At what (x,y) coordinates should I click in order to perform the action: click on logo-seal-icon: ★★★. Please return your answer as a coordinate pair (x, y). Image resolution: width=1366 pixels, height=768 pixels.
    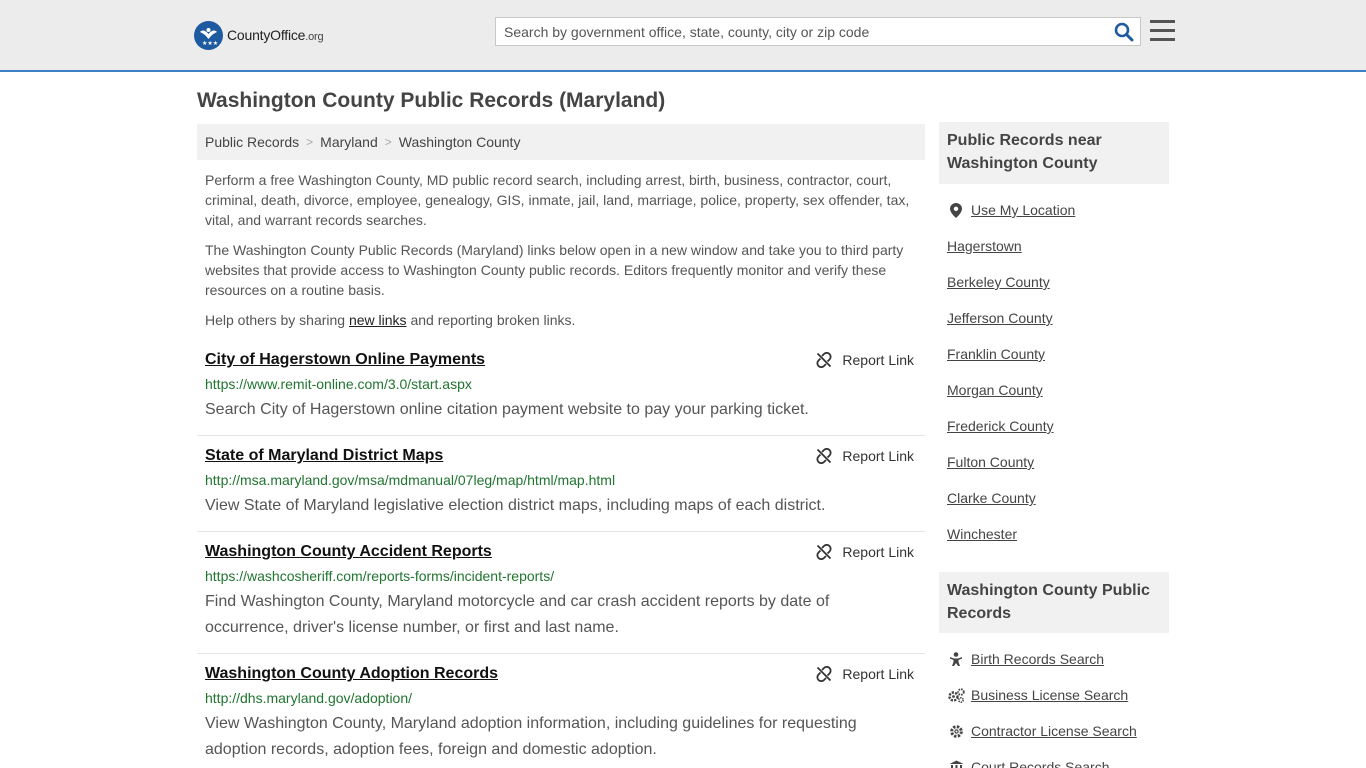
    Looking at the image, I should click on (208, 35).